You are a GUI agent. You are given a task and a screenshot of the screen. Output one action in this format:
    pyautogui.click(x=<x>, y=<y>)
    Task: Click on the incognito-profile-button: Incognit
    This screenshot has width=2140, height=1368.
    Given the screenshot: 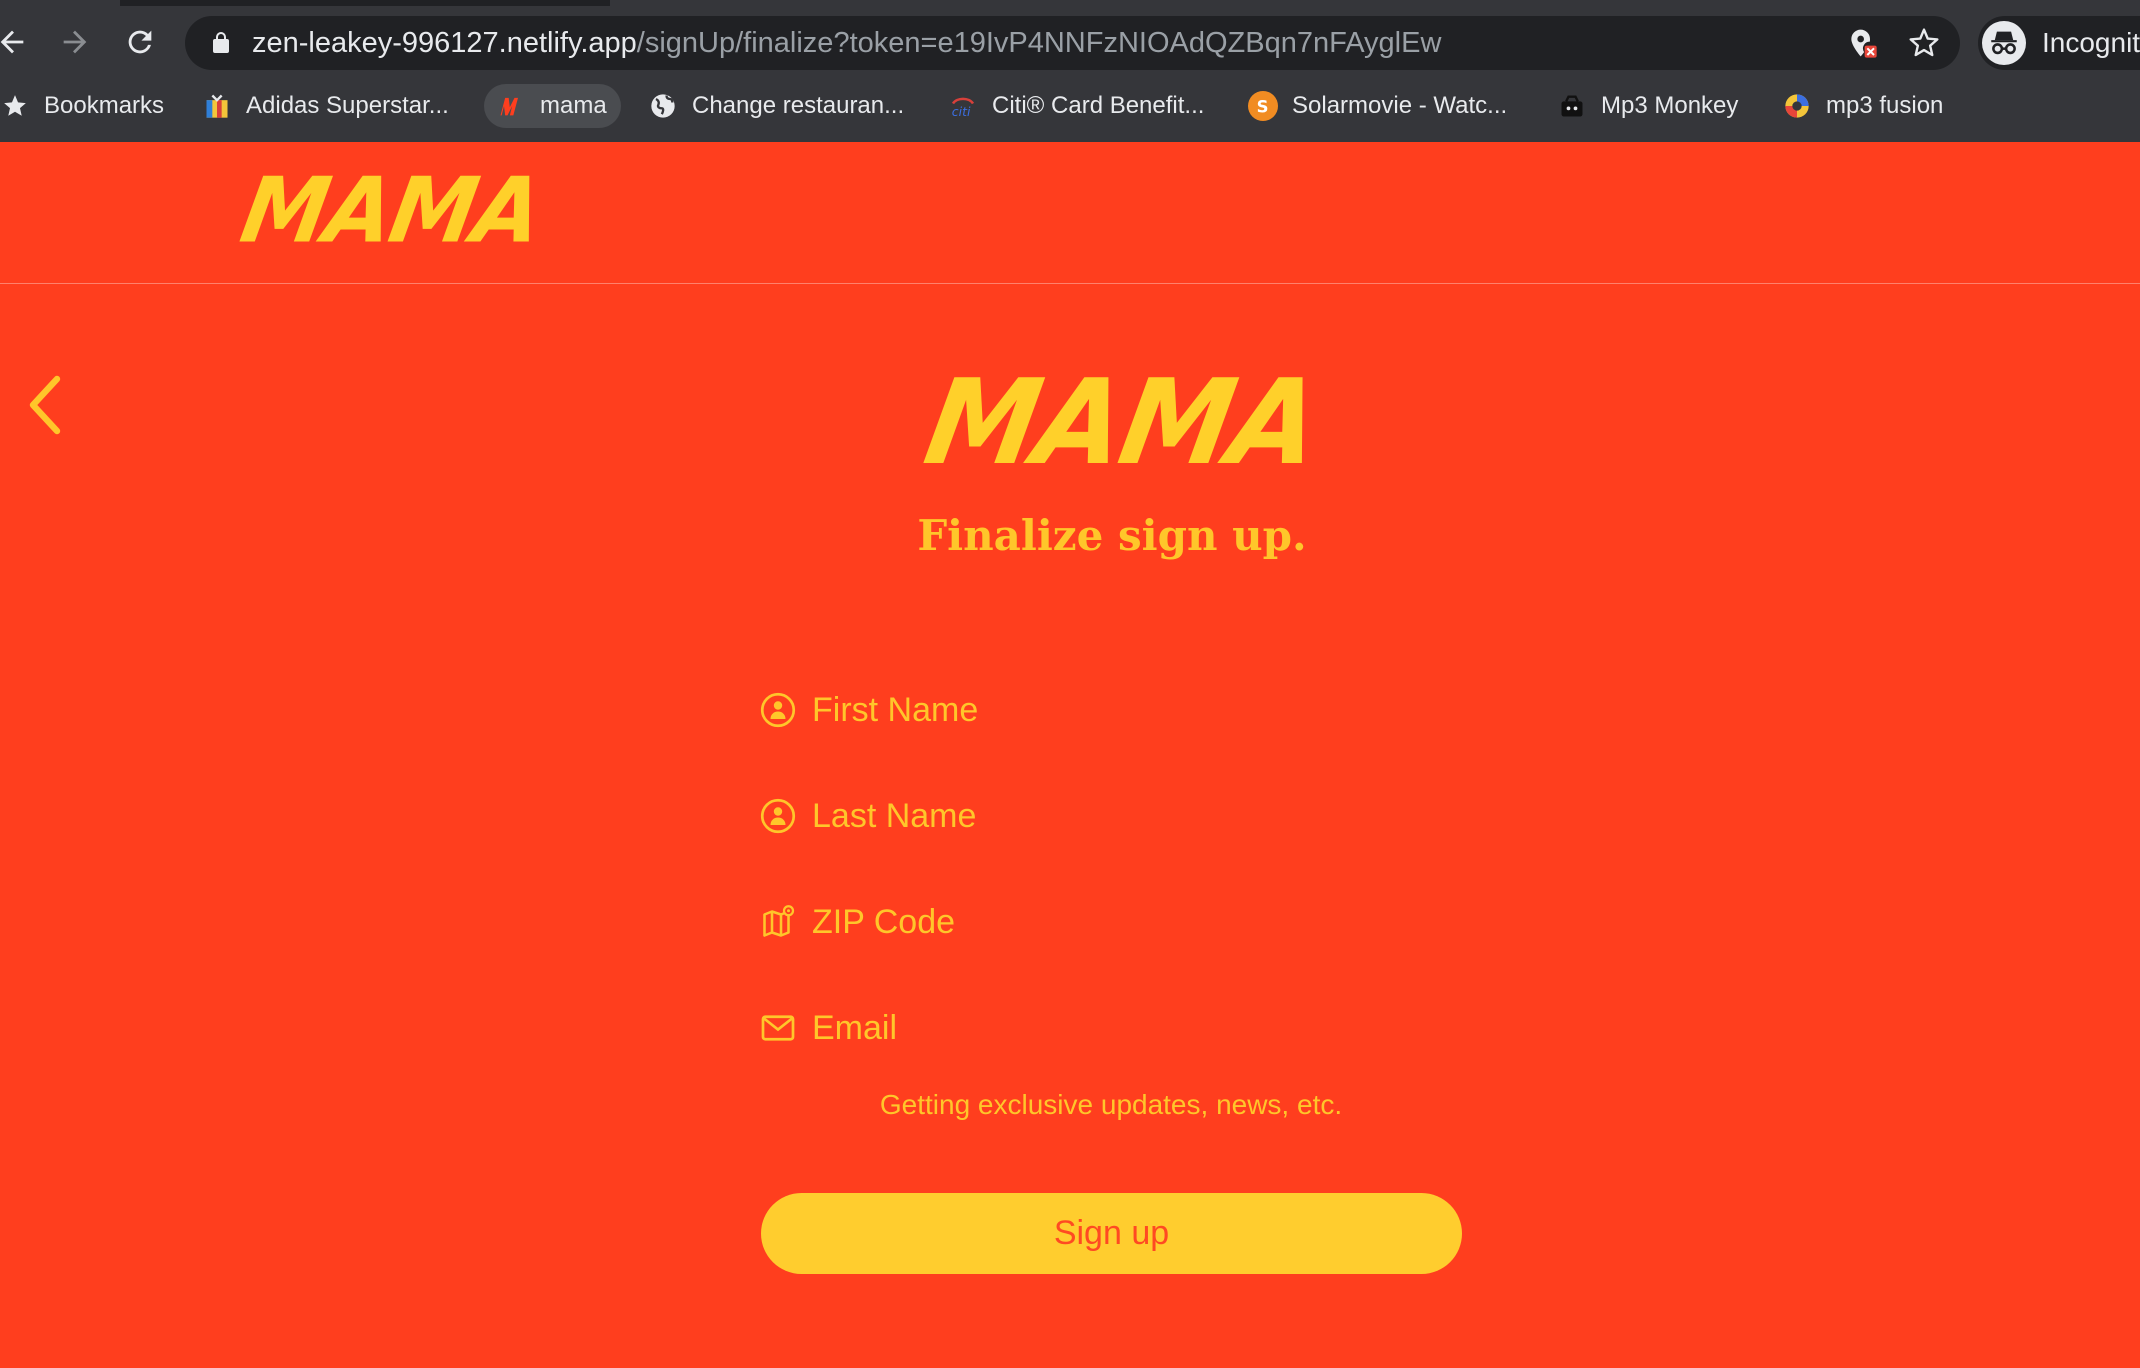 What is the action you would take?
    pyautogui.click(x=2059, y=43)
    